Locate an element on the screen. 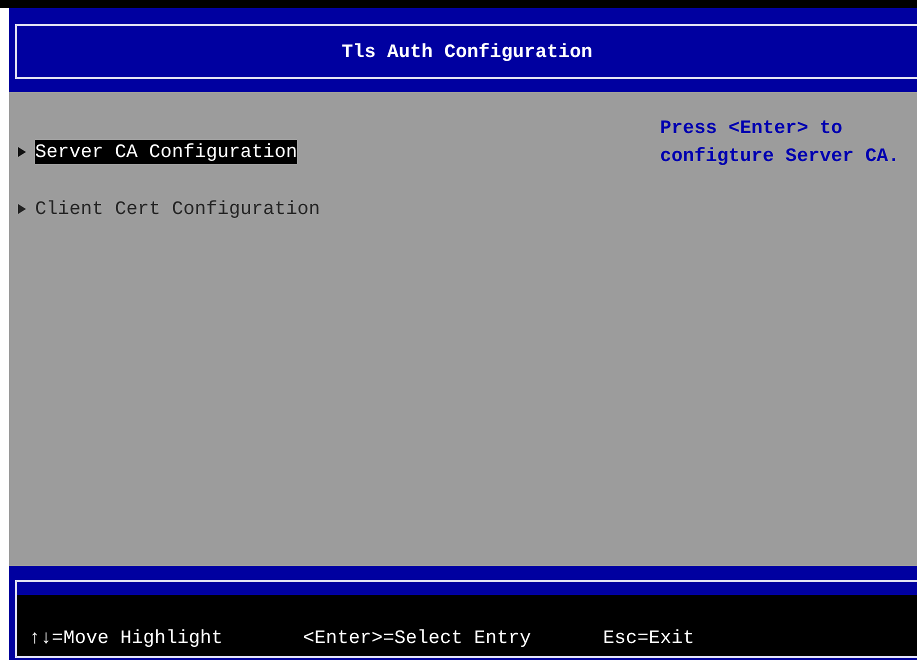  help-text: Press <Enter> to configture Server CA. is located at coordinates (779, 142).